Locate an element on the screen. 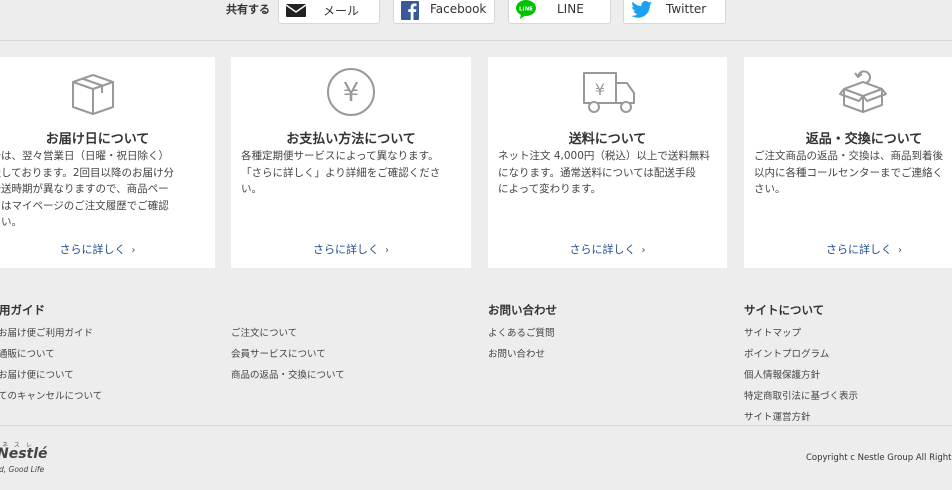 The height and width of the screenshot is (490, 952). card-returns-more-link: さらに詳しく › is located at coordinates (848, 249).